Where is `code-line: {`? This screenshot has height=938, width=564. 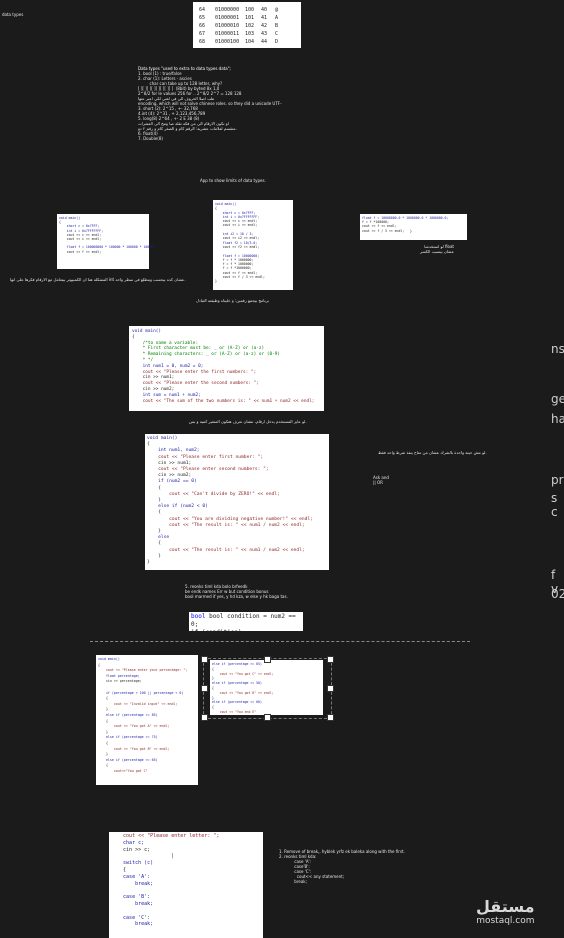
code-line: { is located at coordinates (119, 869).